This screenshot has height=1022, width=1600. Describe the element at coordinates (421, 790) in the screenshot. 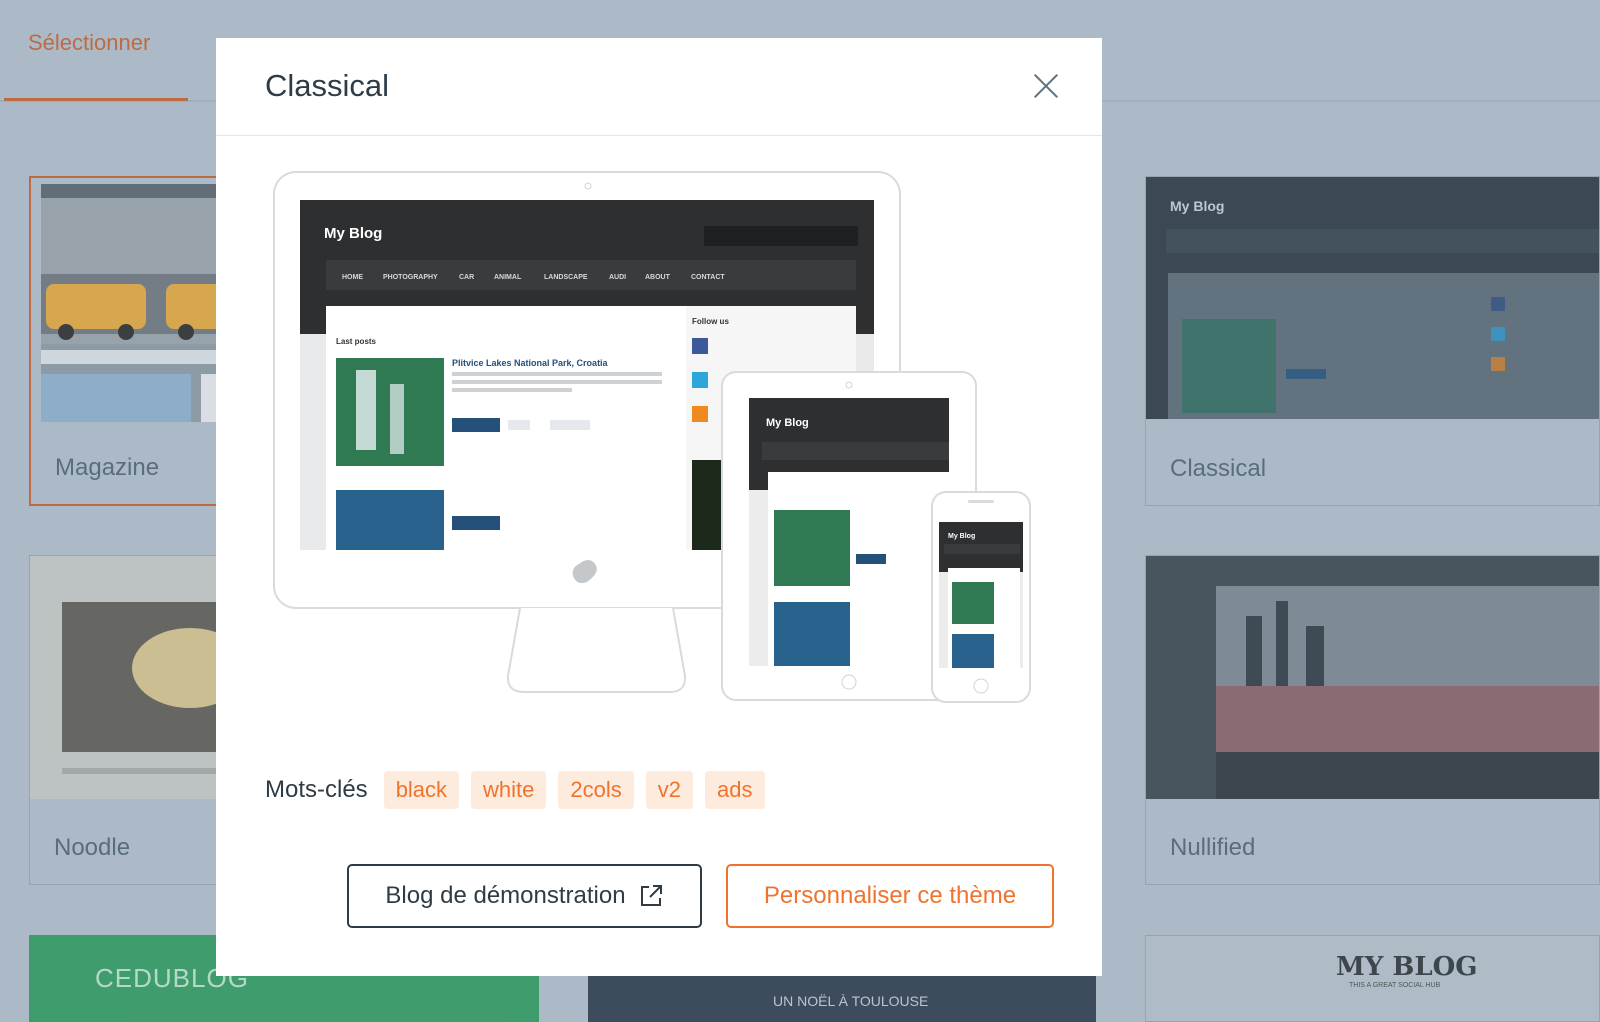

I see `keyword-tag: black` at that location.